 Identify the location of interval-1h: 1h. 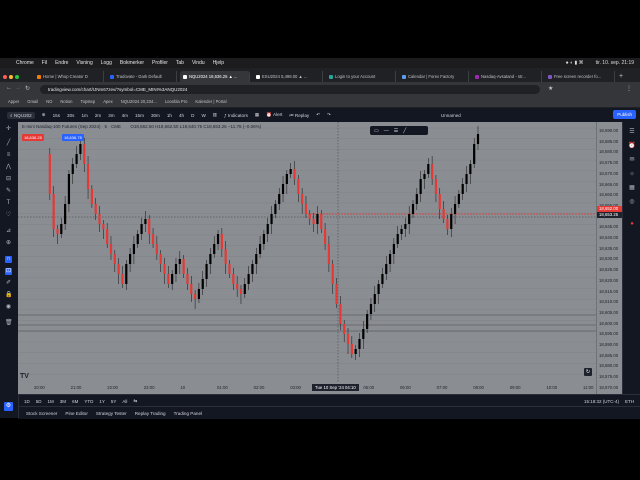
(169, 115).